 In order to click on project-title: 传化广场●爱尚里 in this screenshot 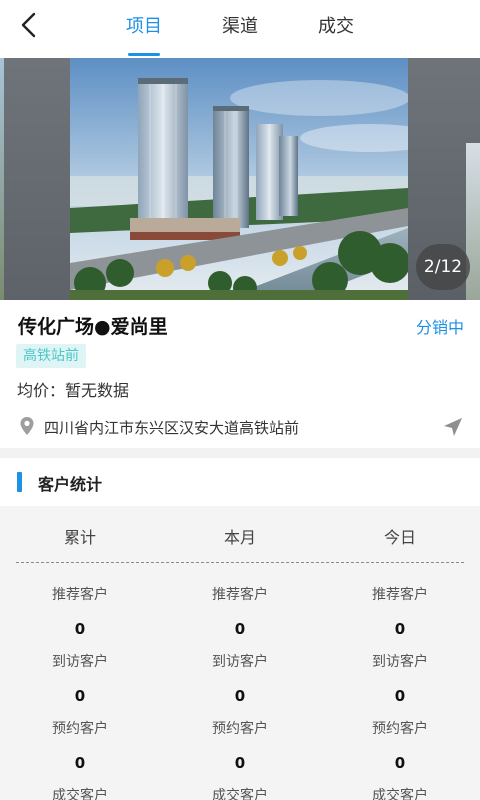, I will do `click(93, 327)`.